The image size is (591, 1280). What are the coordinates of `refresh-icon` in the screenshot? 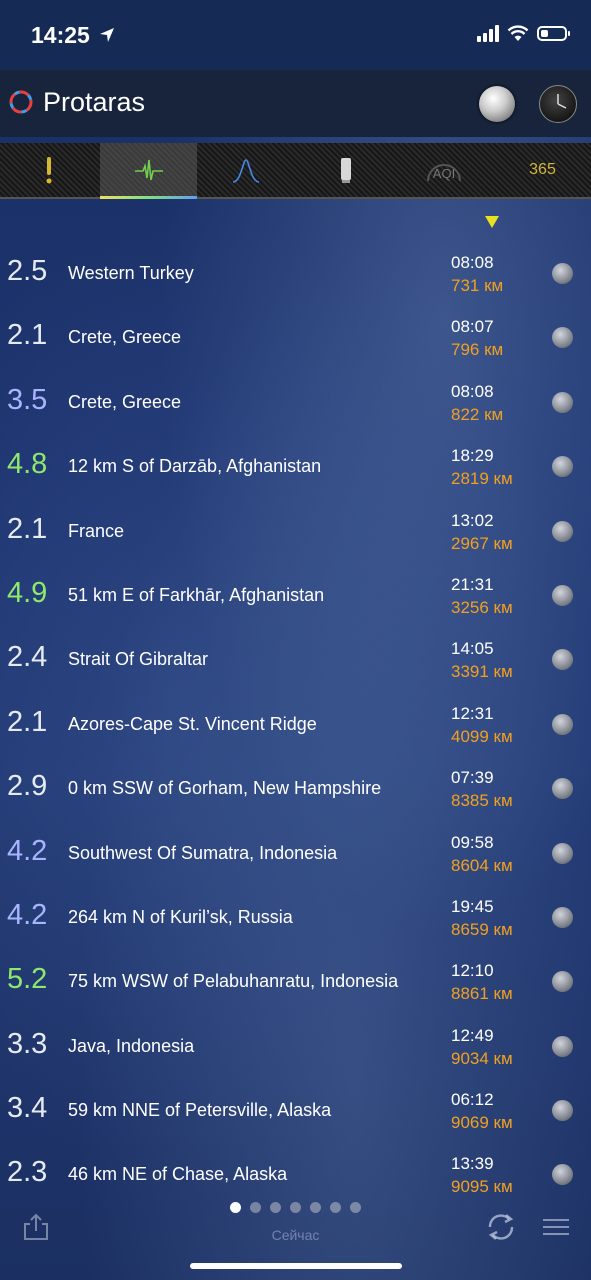 It's located at (501, 1227).